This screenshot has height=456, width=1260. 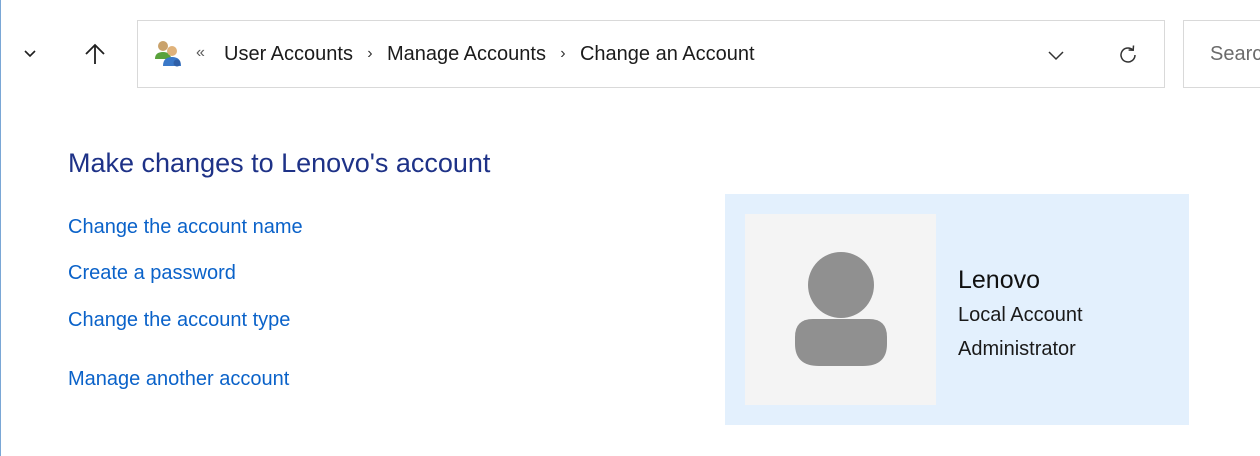 I want to click on manage-another-account-link: Manage another account, so click(x=178, y=379).